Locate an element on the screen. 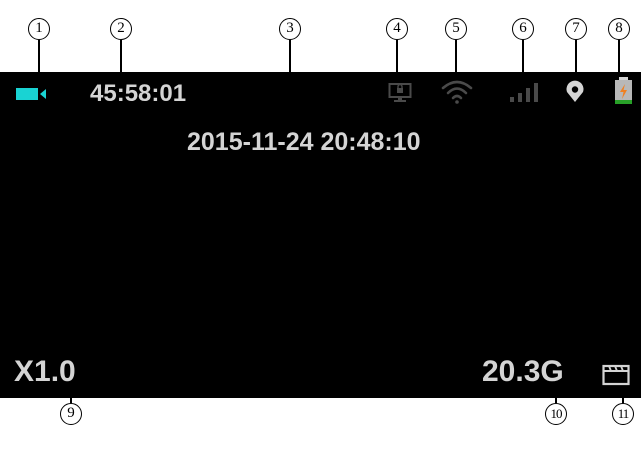 The image size is (641, 457). callout-1: 1 is located at coordinates (39, 29).